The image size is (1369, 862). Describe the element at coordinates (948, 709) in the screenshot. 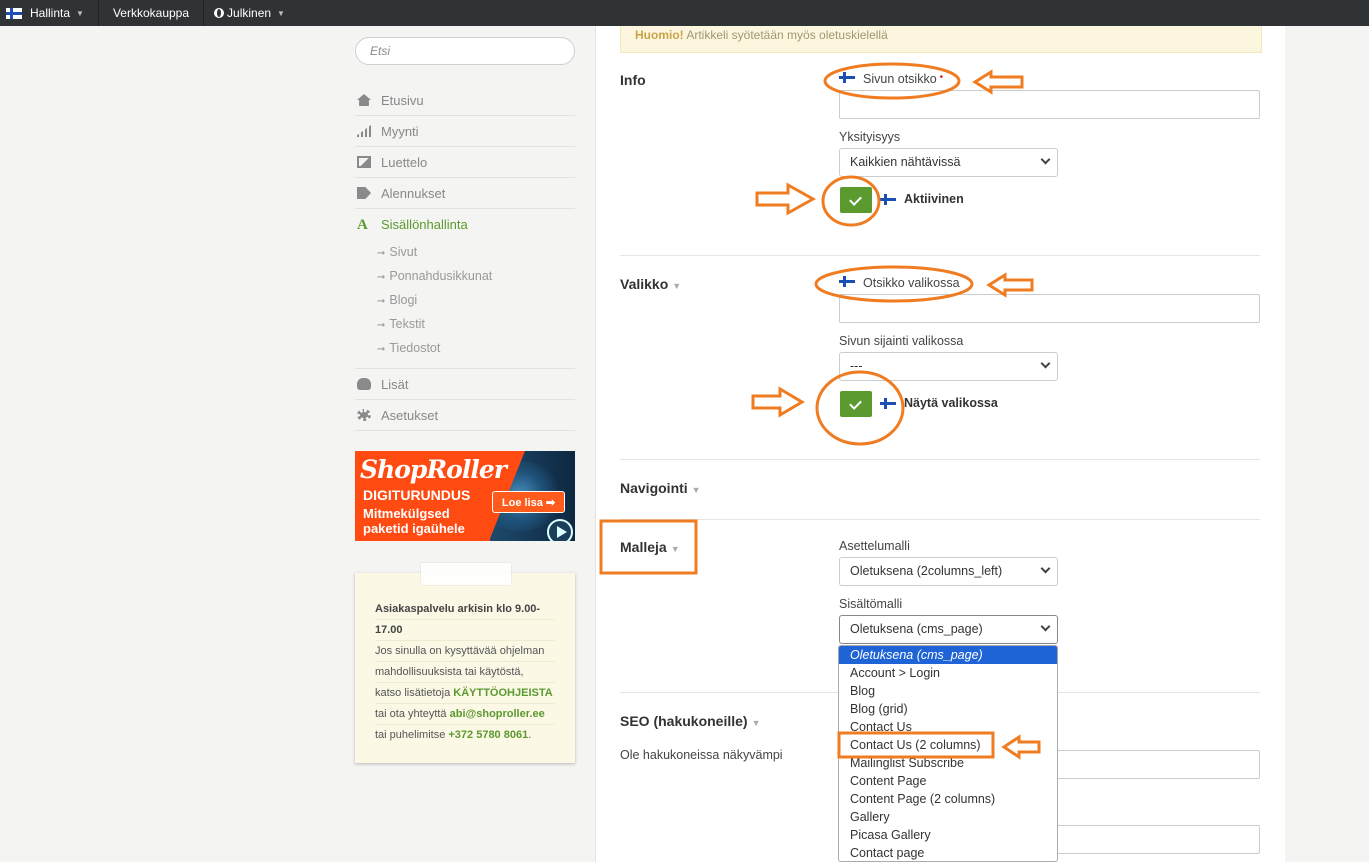

I see `dropdown-option: Blog (grid)` at that location.